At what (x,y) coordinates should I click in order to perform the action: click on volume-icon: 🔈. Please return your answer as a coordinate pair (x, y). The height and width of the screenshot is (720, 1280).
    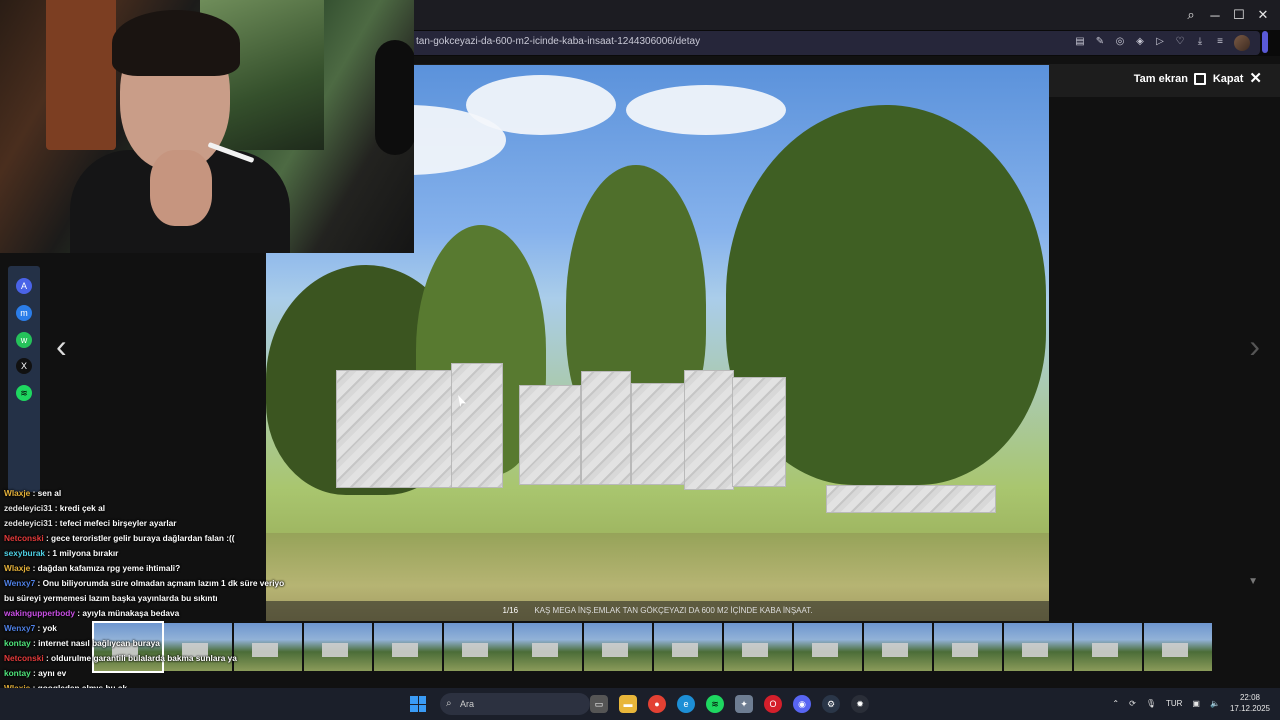
    Looking at the image, I should click on (1215, 703).